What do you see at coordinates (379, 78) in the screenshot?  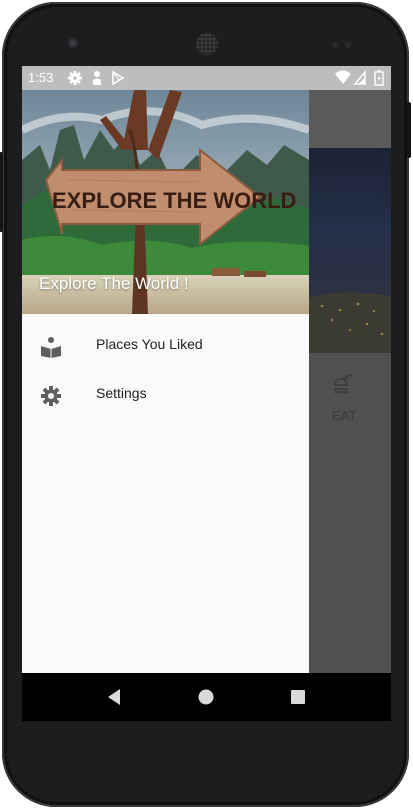 I see `battery-icon` at bounding box center [379, 78].